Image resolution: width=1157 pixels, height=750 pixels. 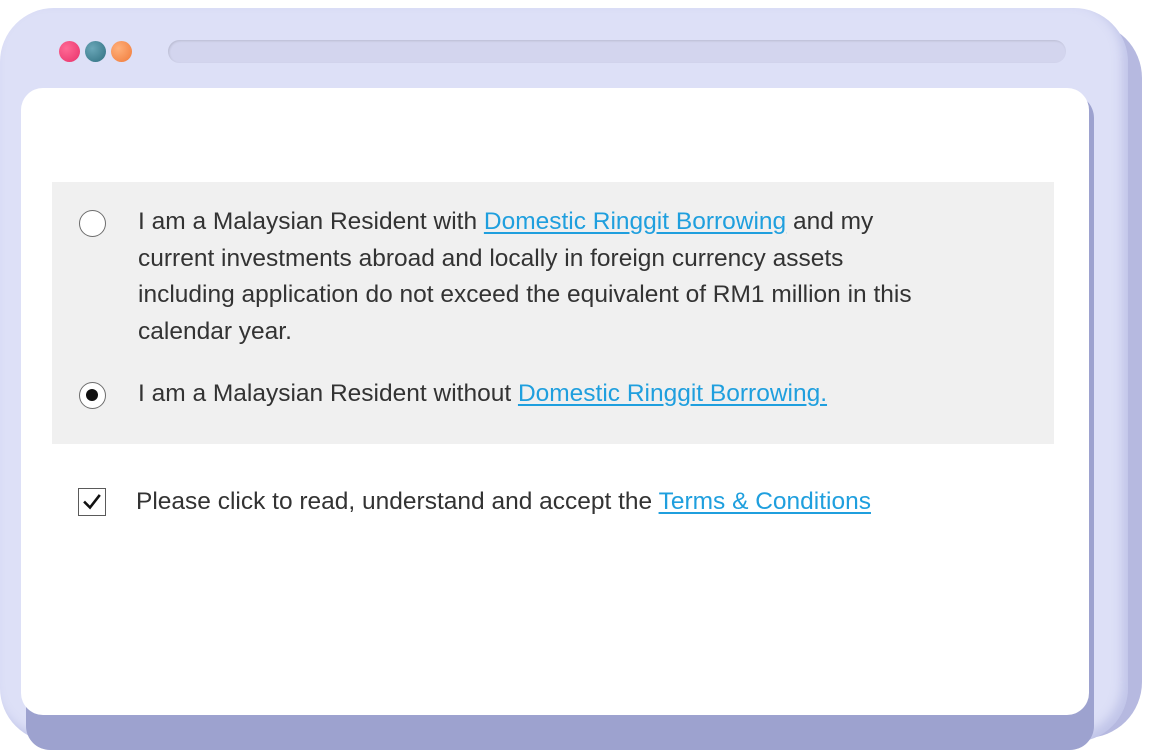 What do you see at coordinates (328, 393) in the screenshot?
I see `option-text-before: I am a Malaysian Resident without` at bounding box center [328, 393].